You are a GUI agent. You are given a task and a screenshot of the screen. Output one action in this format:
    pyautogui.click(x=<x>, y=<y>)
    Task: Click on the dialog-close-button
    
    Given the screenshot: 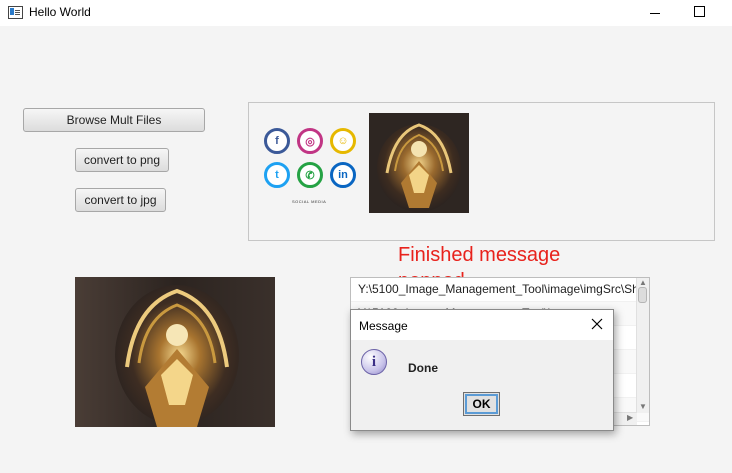 What is the action you would take?
    pyautogui.click(x=597, y=324)
    